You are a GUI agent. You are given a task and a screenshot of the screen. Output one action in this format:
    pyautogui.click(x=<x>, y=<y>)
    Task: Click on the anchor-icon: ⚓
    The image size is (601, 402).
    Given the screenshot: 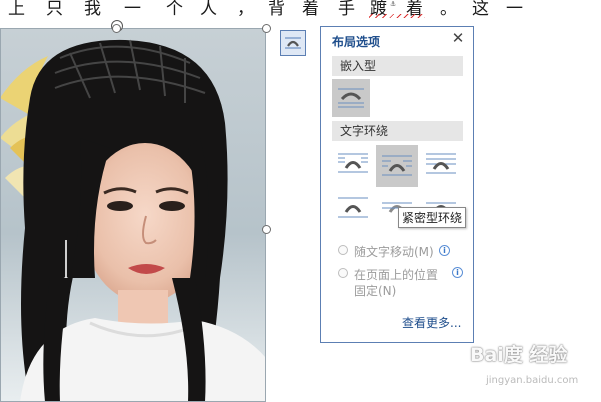 What is the action you would take?
    pyautogui.click(x=393, y=4)
    